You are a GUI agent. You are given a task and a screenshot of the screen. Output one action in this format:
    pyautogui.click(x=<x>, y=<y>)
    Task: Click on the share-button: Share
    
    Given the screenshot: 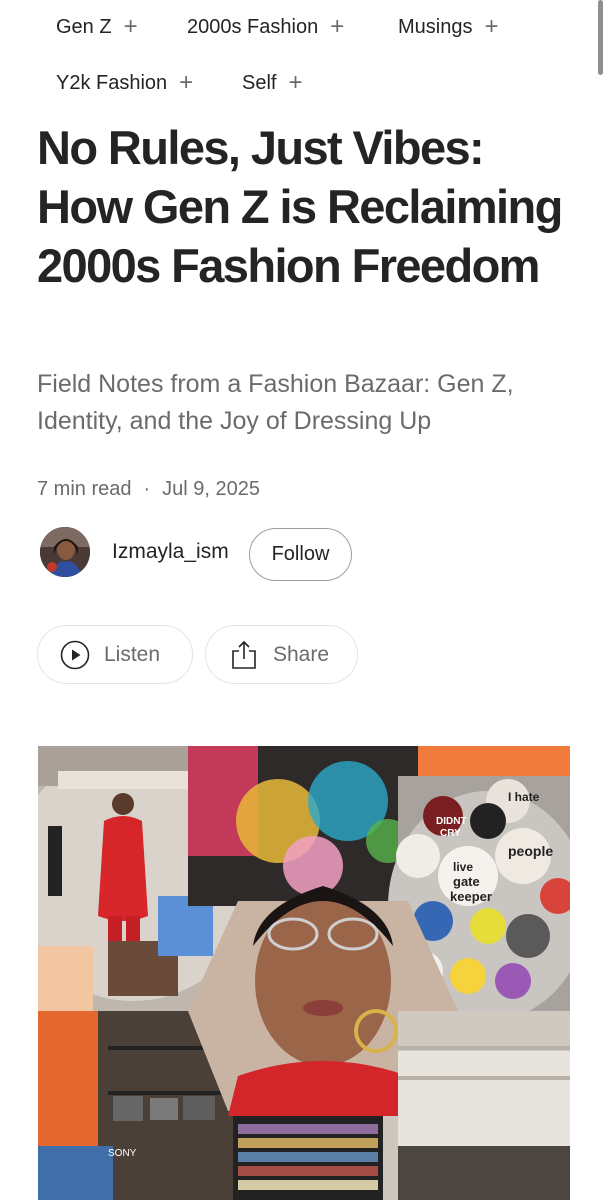 What is the action you would take?
    pyautogui.click(x=281, y=654)
    